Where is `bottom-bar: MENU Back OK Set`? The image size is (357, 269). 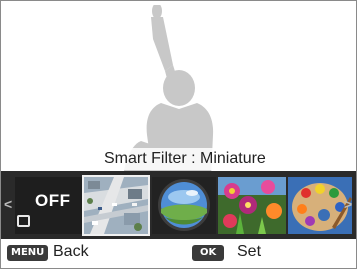 bottom-bar: MENU Back OK Set is located at coordinates (178, 253).